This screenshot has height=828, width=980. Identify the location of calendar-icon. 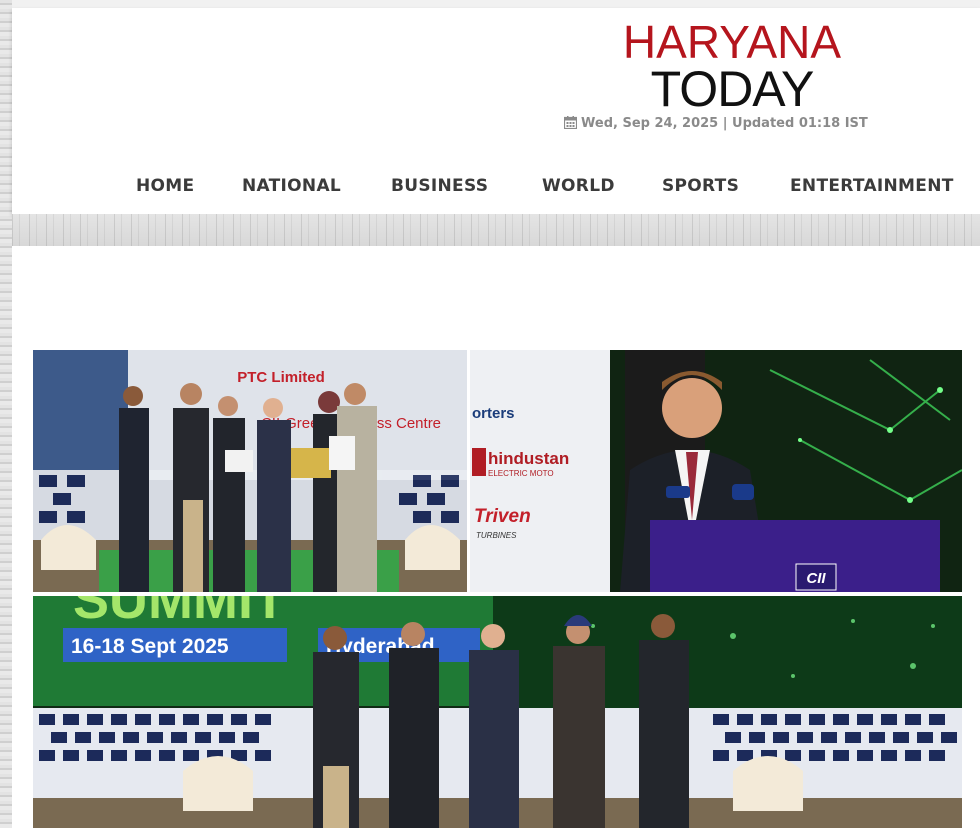
(570, 124).